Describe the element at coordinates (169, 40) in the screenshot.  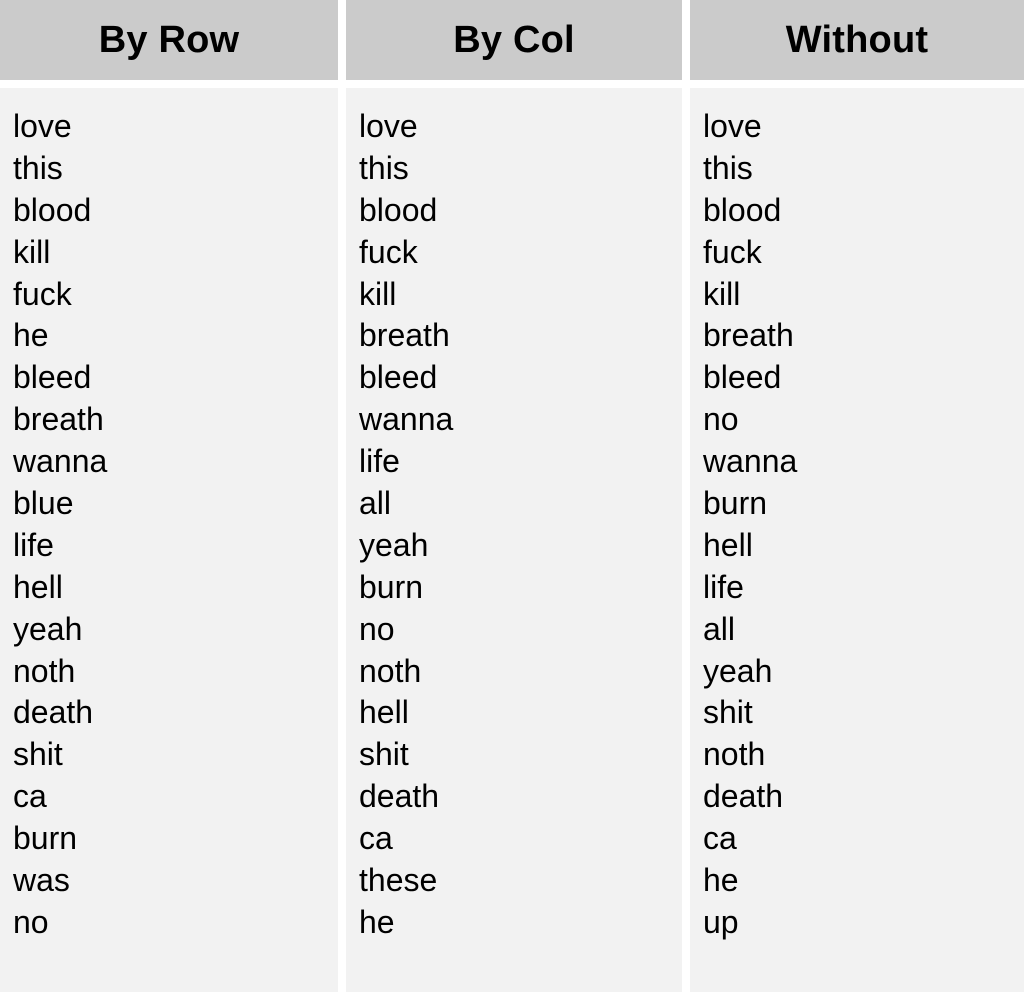
I see `header-by-row: By Row` at that location.